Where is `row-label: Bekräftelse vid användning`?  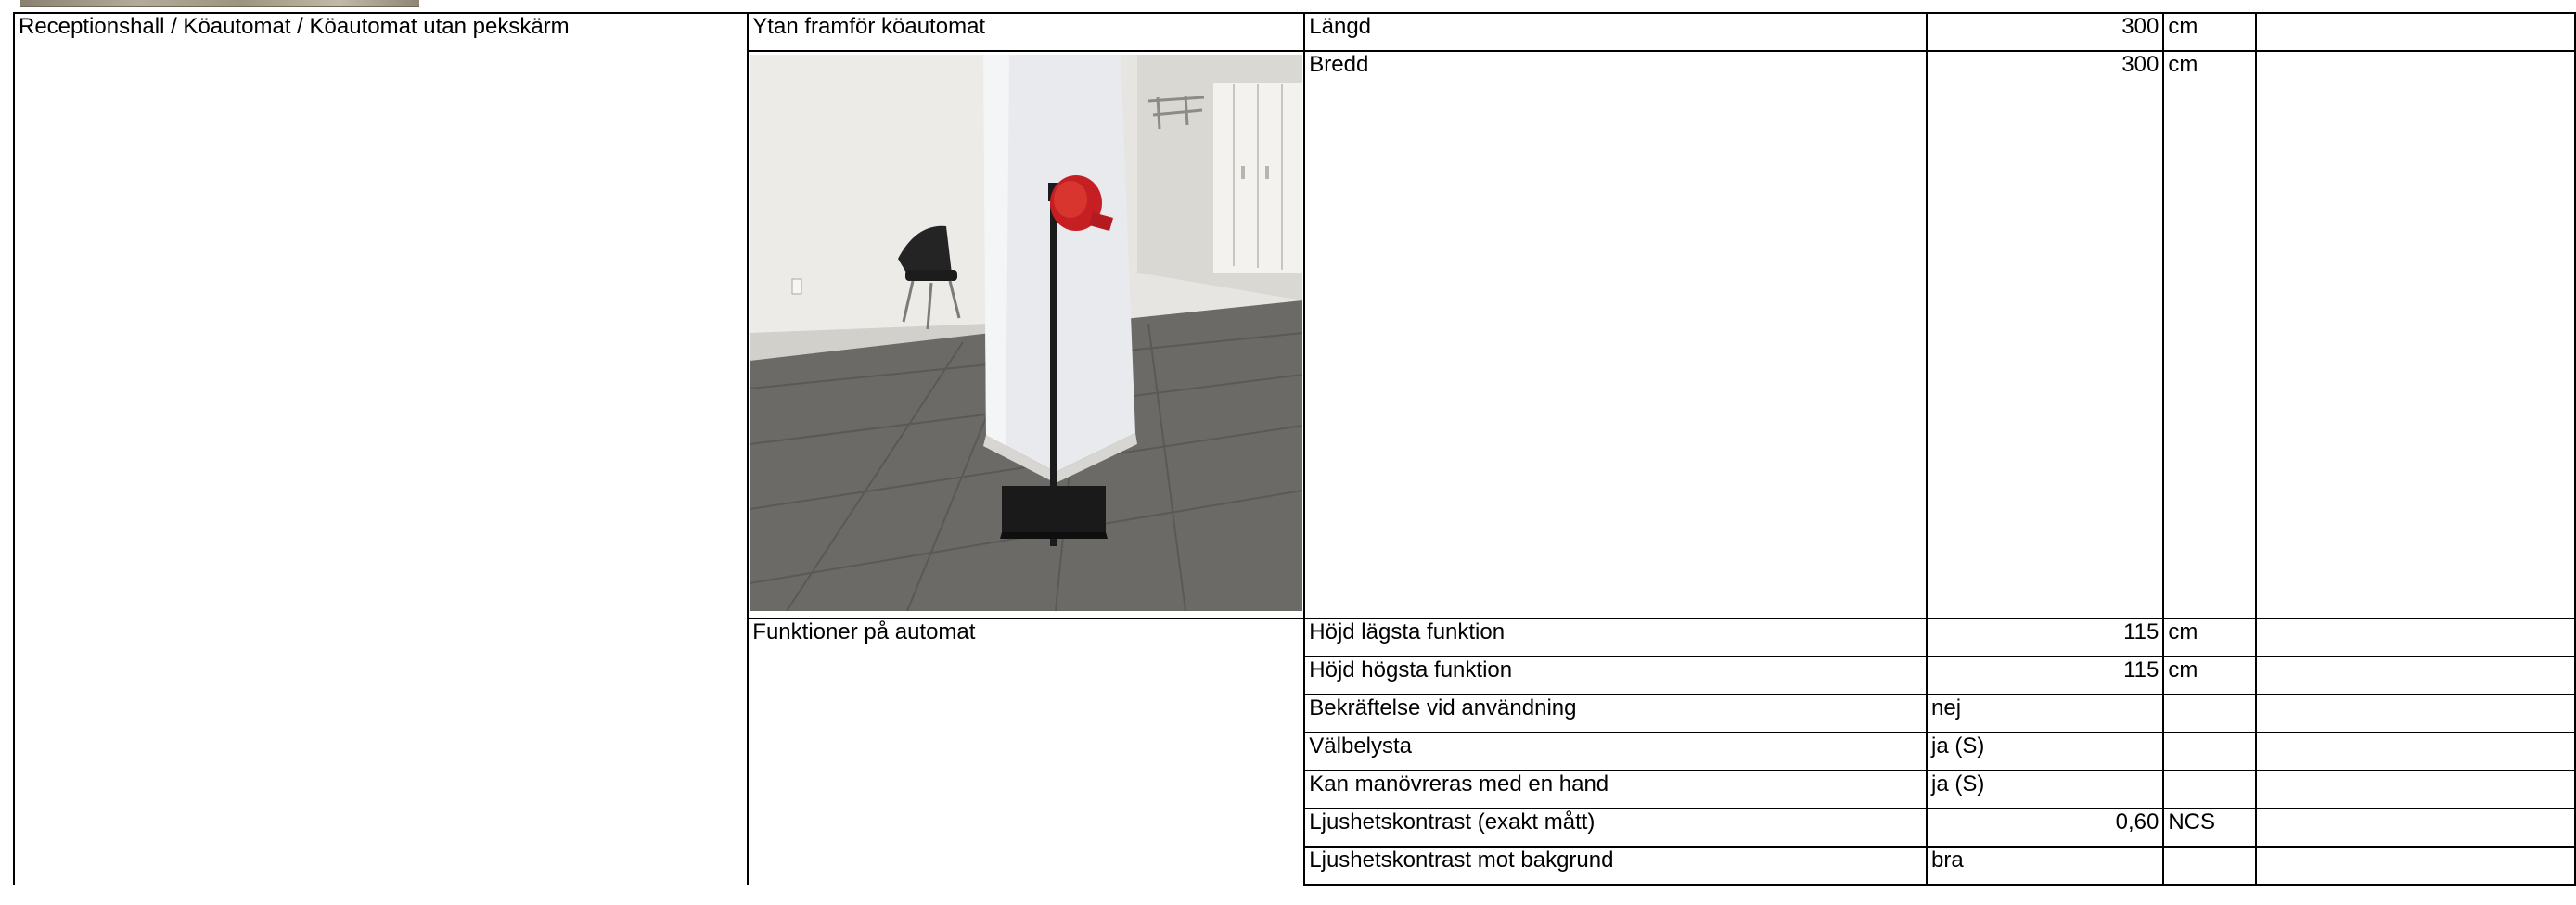 row-label: Bekräftelse vid användning is located at coordinates (1616, 713).